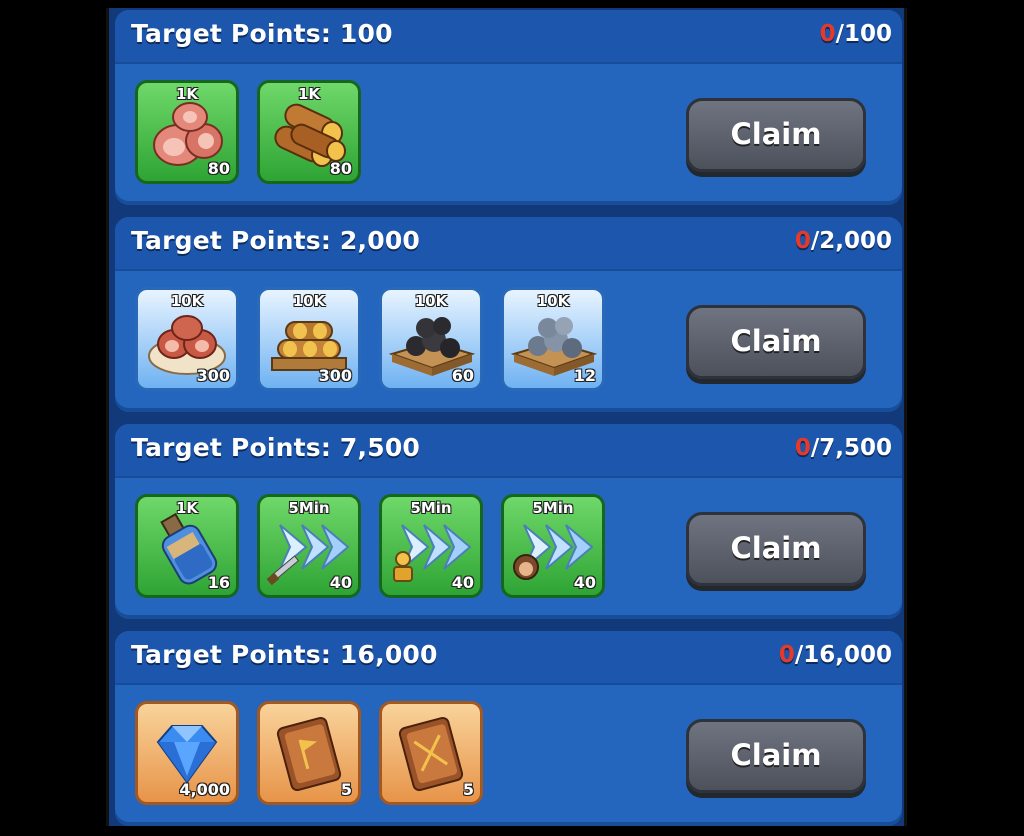  I want to click on tier-title: Target Points: 16,000, so click(284, 654).